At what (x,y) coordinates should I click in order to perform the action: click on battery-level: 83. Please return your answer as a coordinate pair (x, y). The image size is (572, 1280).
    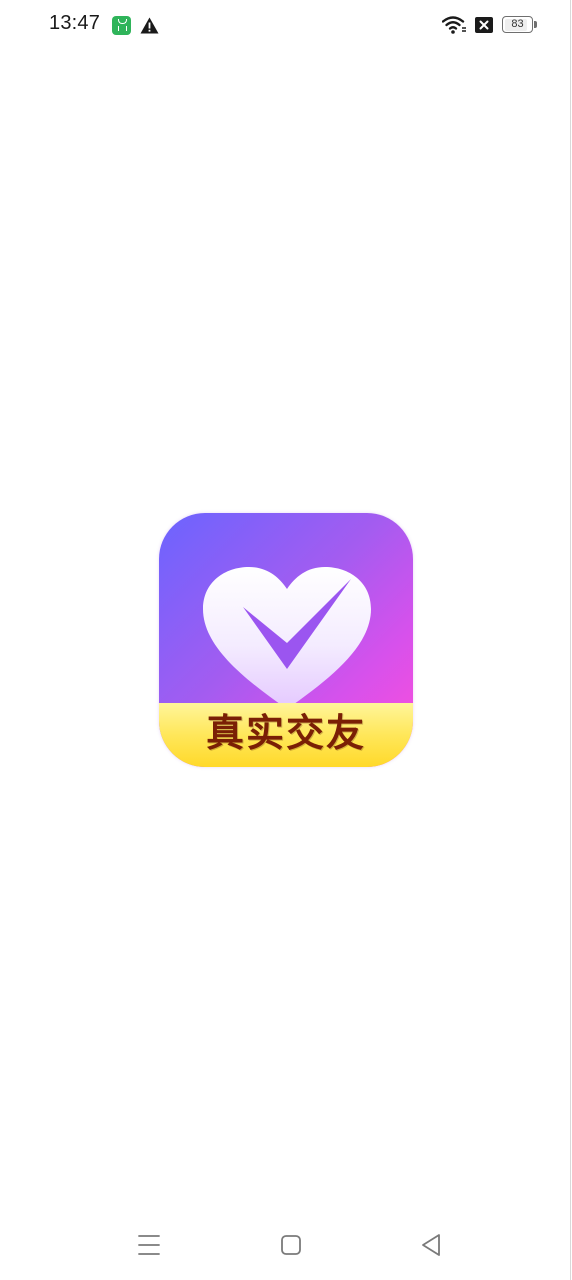
    Looking at the image, I should click on (517, 24).